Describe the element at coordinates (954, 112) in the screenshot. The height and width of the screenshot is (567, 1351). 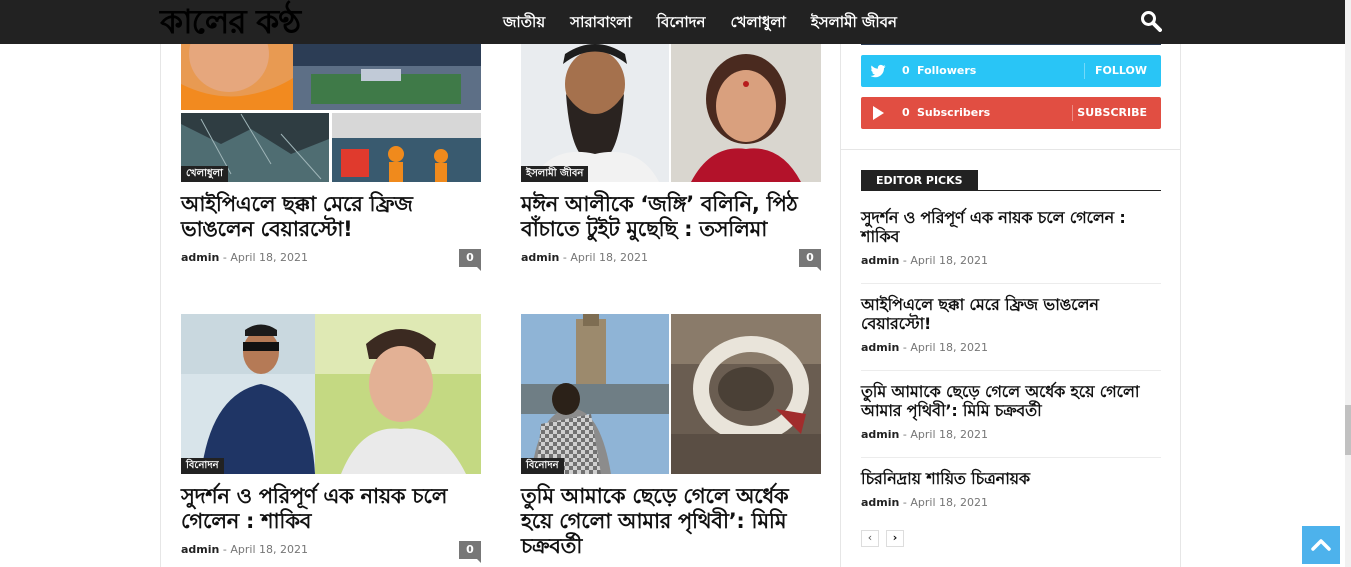
I see `subscriber-label: Subscribers` at that location.